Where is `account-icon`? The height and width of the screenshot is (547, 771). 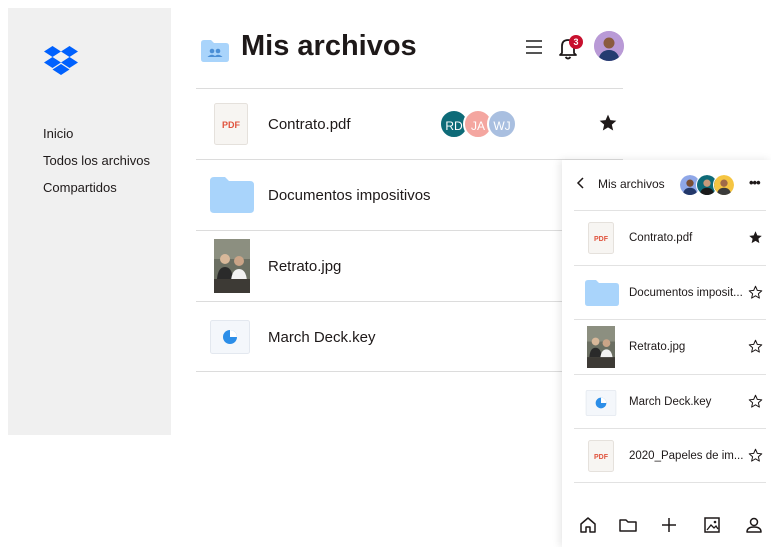
account-icon is located at coordinates (754, 525).